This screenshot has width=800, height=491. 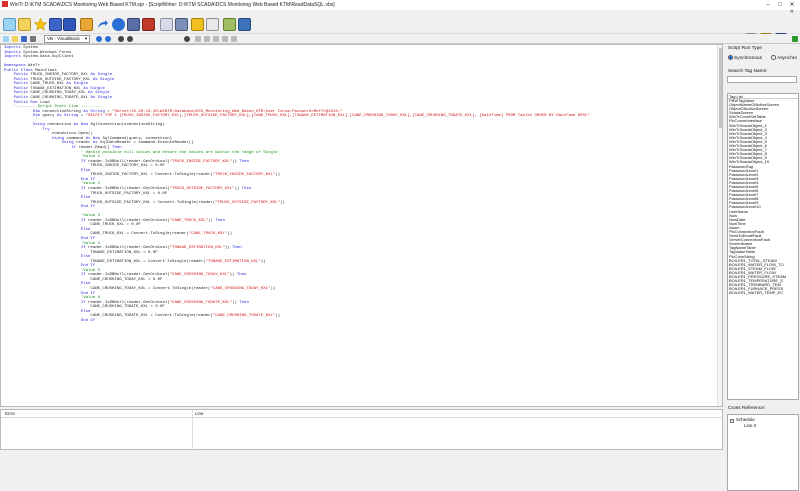 What do you see at coordinates (768, 5) in the screenshot?
I see `minimize-button: –` at bounding box center [768, 5].